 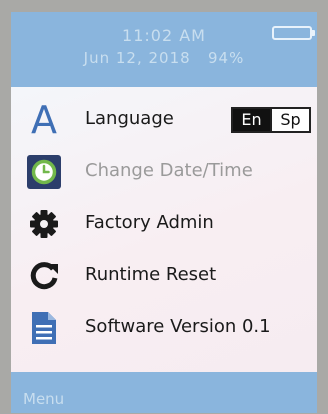 I want to click on language-option-sp: Sp, so click(x=289, y=120).